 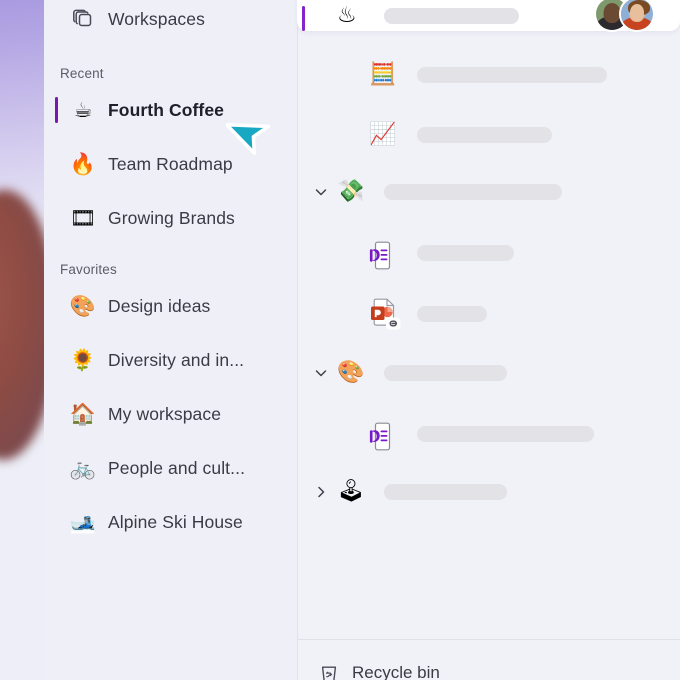 What do you see at coordinates (488, 666) in the screenshot?
I see `recycle-bin-item: Recycle bin` at bounding box center [488, 666].